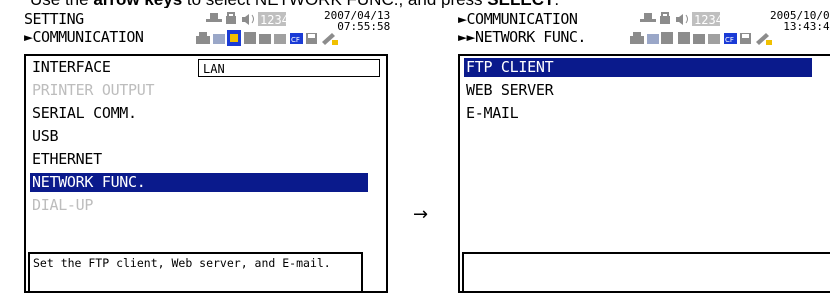 The height and width of the screenshot is (293, 830). What do you see at coordinates (646, 271) in the screenshot?
I see `help-text` at bounding box center [646, 271].